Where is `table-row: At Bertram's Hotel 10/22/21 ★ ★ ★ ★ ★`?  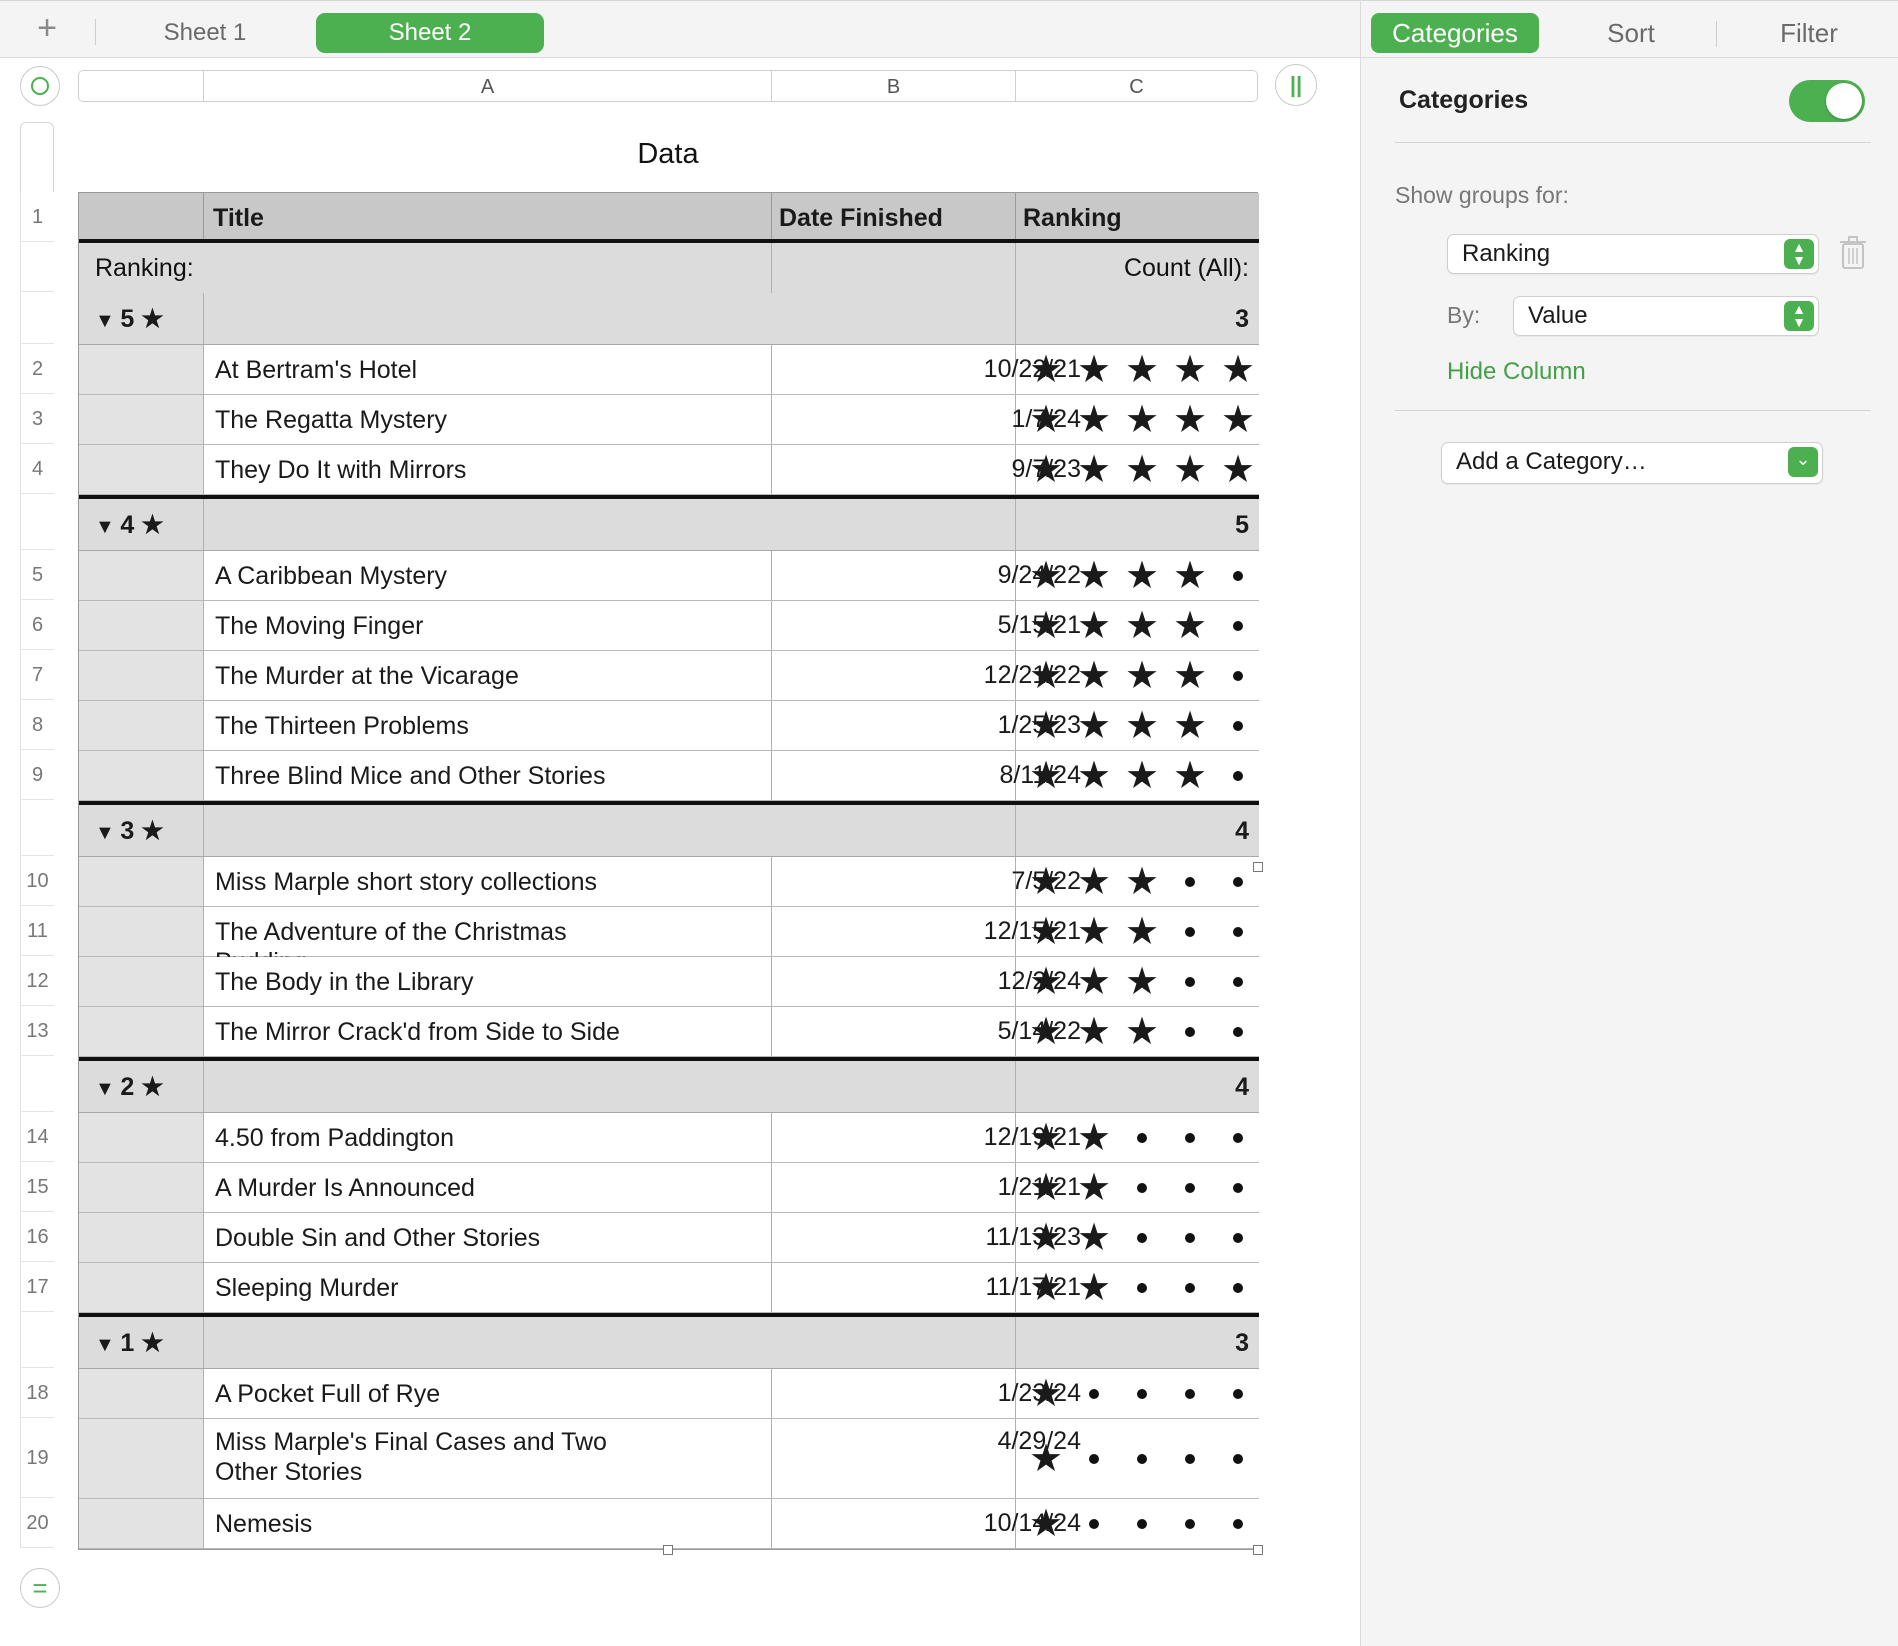 table-row: At Bertram's Hotel 10/22/21 ★ ★ ★ ★ ★ is located at coordinates (669, 370).